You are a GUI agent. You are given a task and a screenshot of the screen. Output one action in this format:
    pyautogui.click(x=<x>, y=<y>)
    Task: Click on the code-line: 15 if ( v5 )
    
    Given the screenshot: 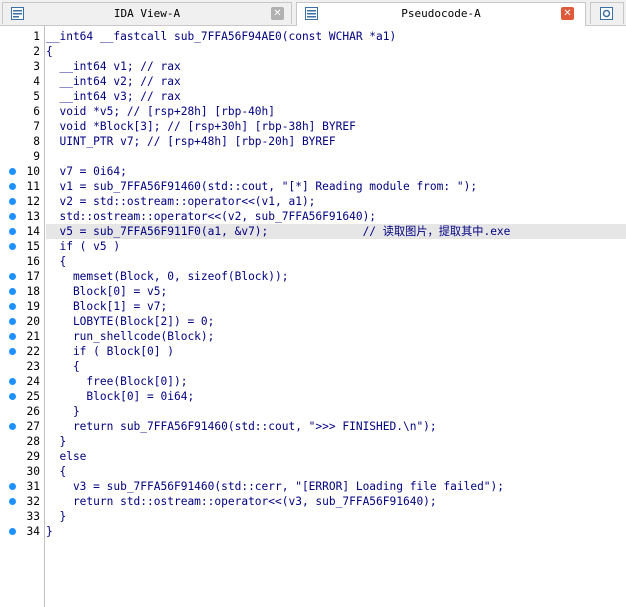 What is the action you would take?
    pyautogui.click(x=313, y=246)
    